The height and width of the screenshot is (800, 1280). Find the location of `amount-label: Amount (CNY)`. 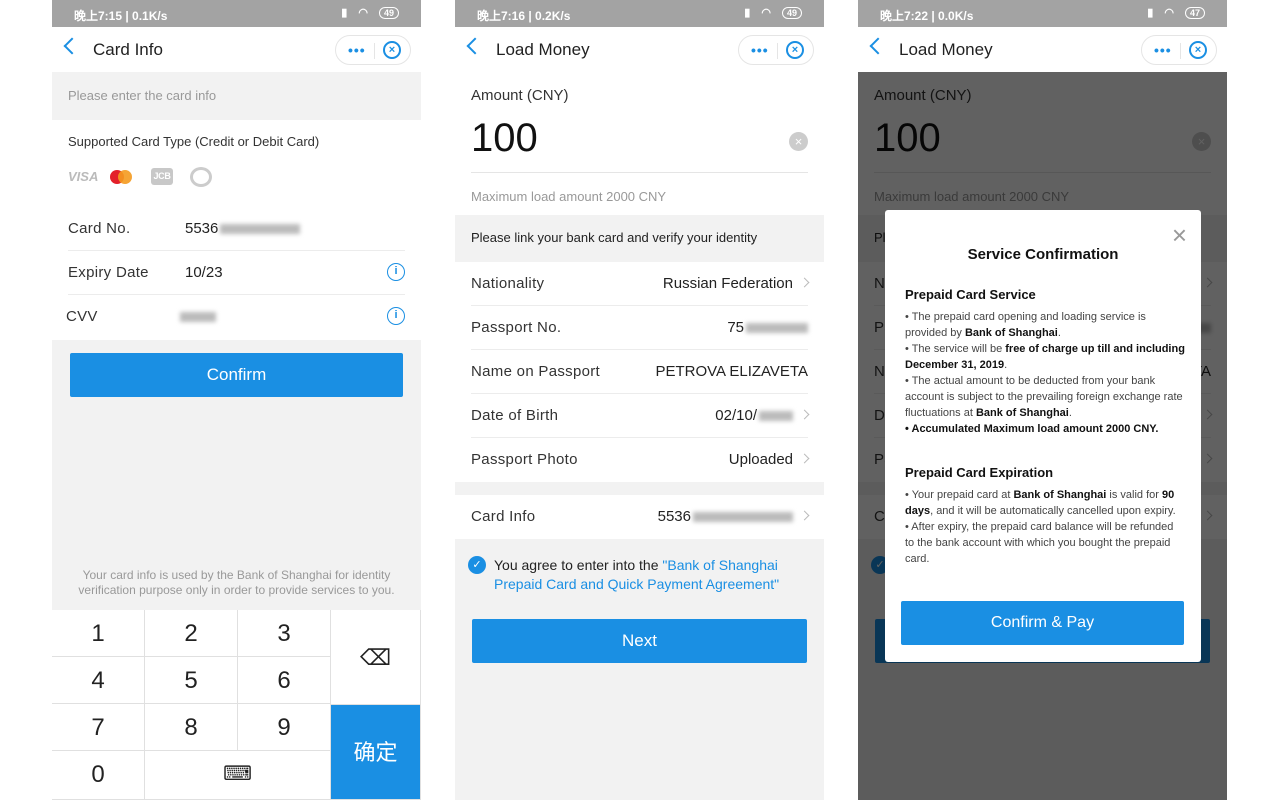

amount-label: Amount (CNY) is located at coordinates (520, 95).